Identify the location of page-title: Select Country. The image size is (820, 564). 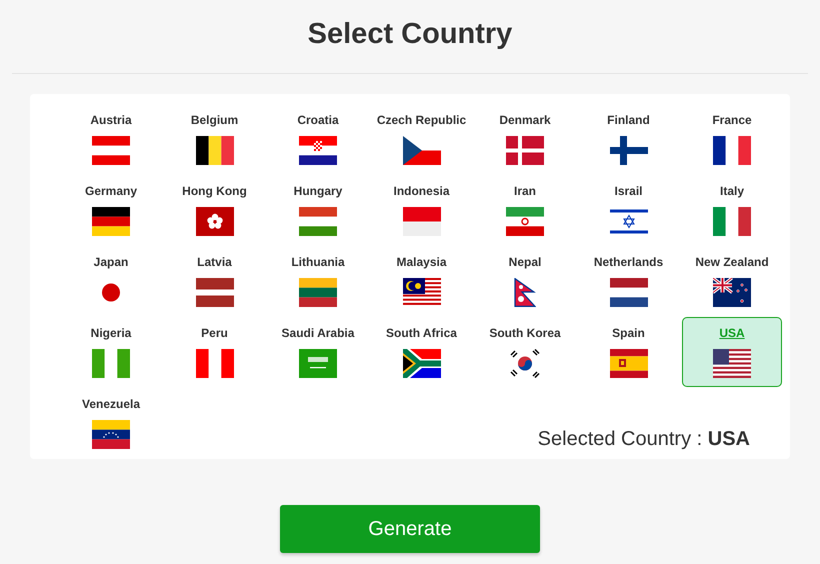
(410, 34).